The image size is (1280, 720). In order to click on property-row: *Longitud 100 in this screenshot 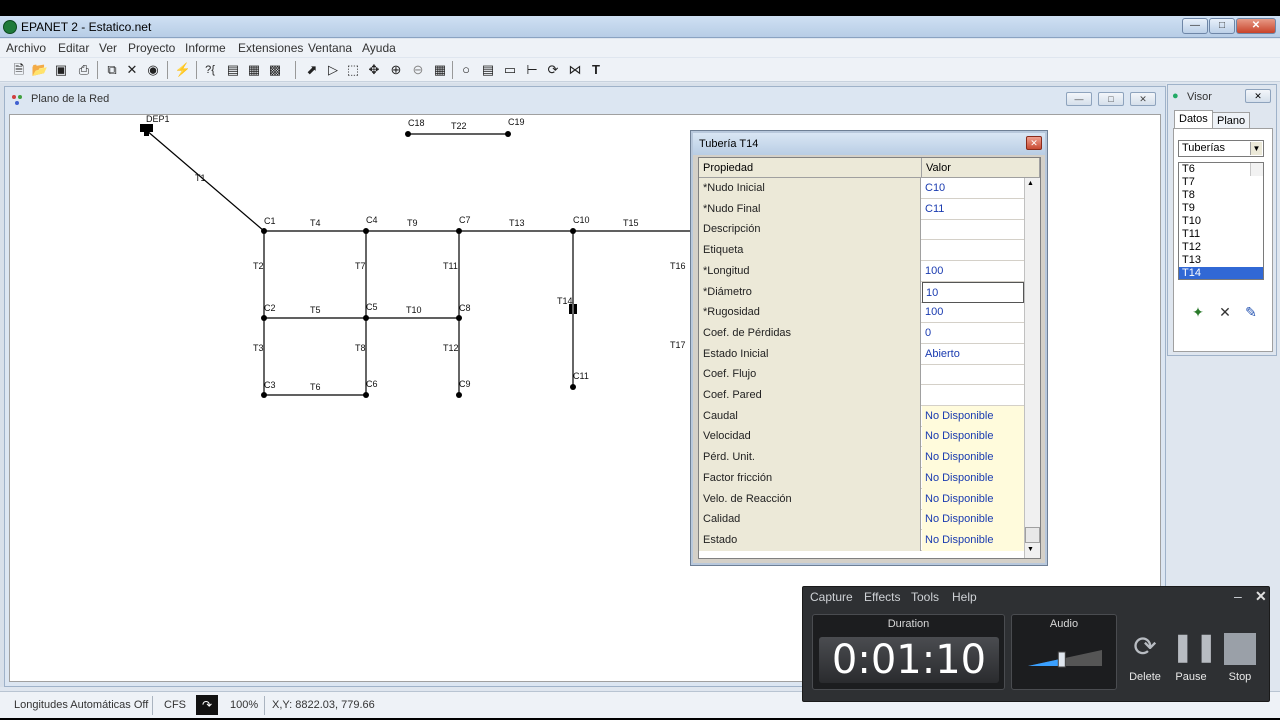, I will do `click(861, 271)`.